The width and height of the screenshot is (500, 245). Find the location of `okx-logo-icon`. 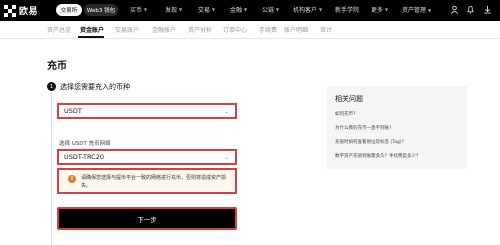

okx-logo-icon is located at coordinates (10, 10).